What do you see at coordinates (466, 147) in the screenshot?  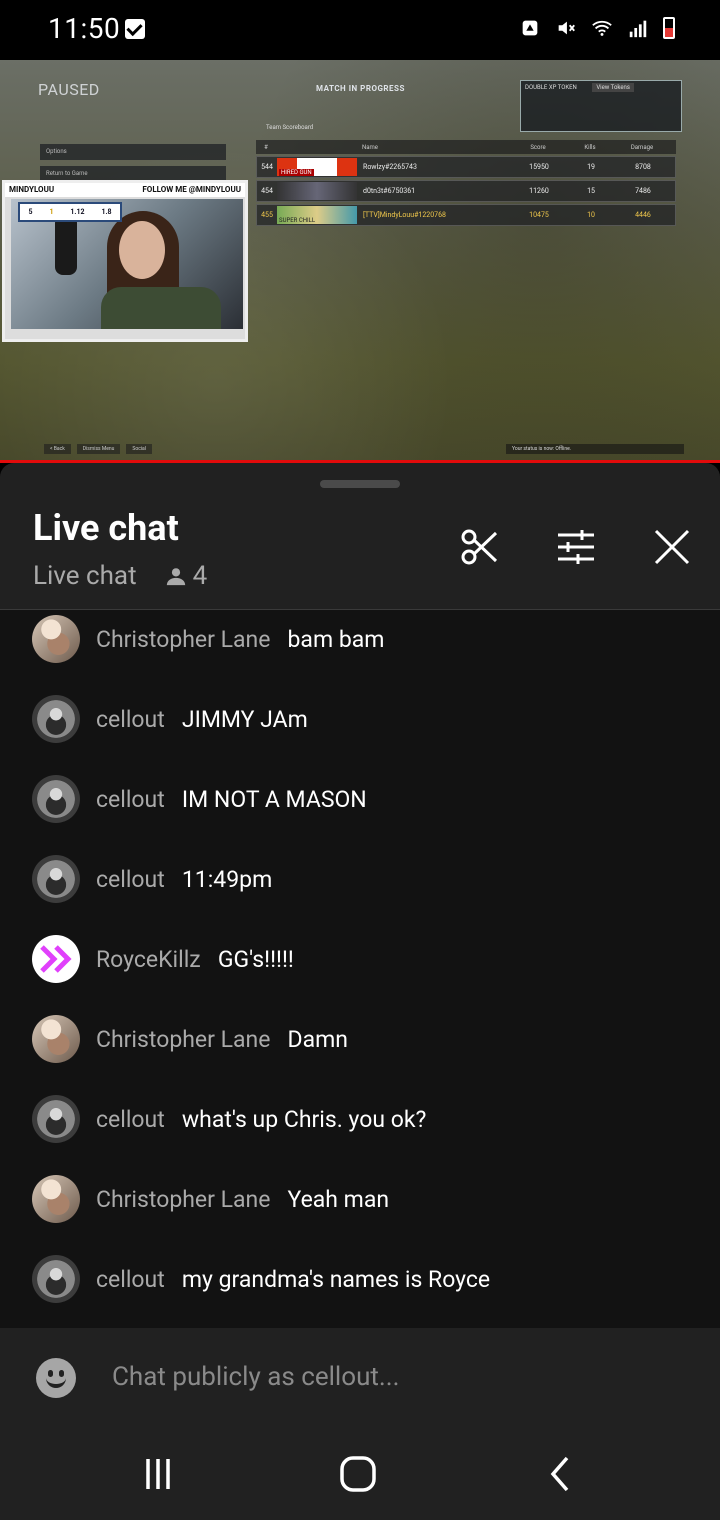 I see `scoreboard-header: # Name Score Kills Damage` at bounding box center [466, 147].